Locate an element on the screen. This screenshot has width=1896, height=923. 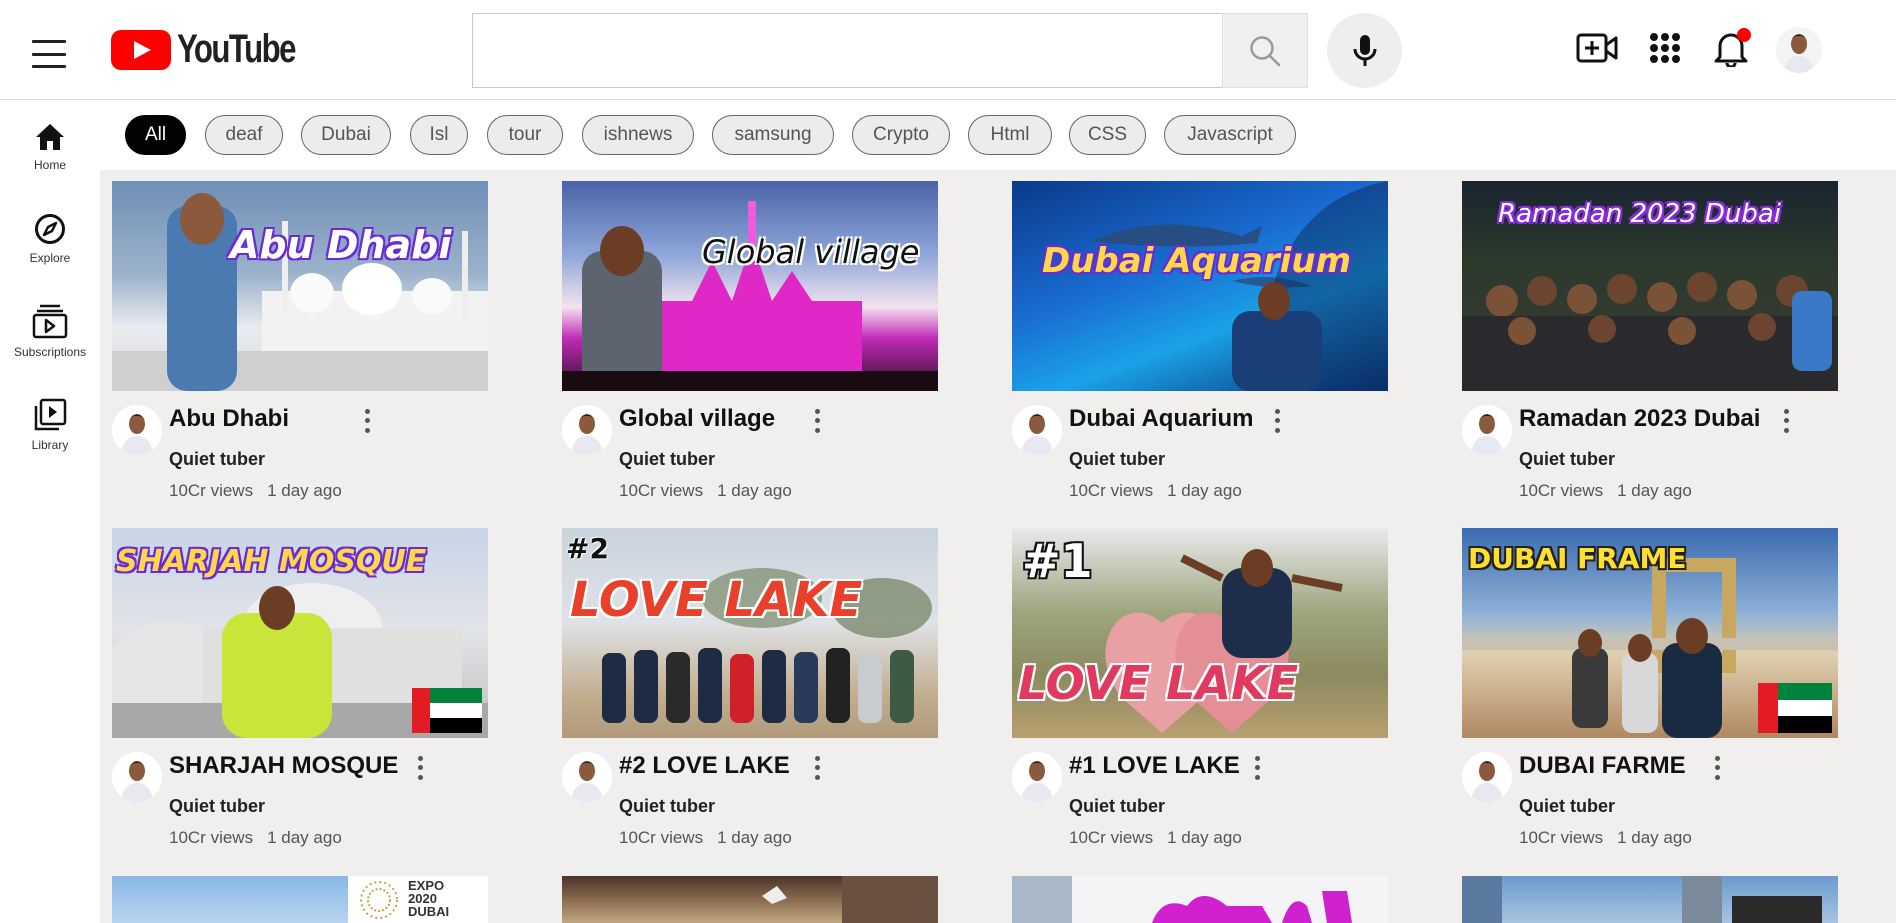
video-title: #1 LOVE LAKE is located at coordinates (1154, 766).